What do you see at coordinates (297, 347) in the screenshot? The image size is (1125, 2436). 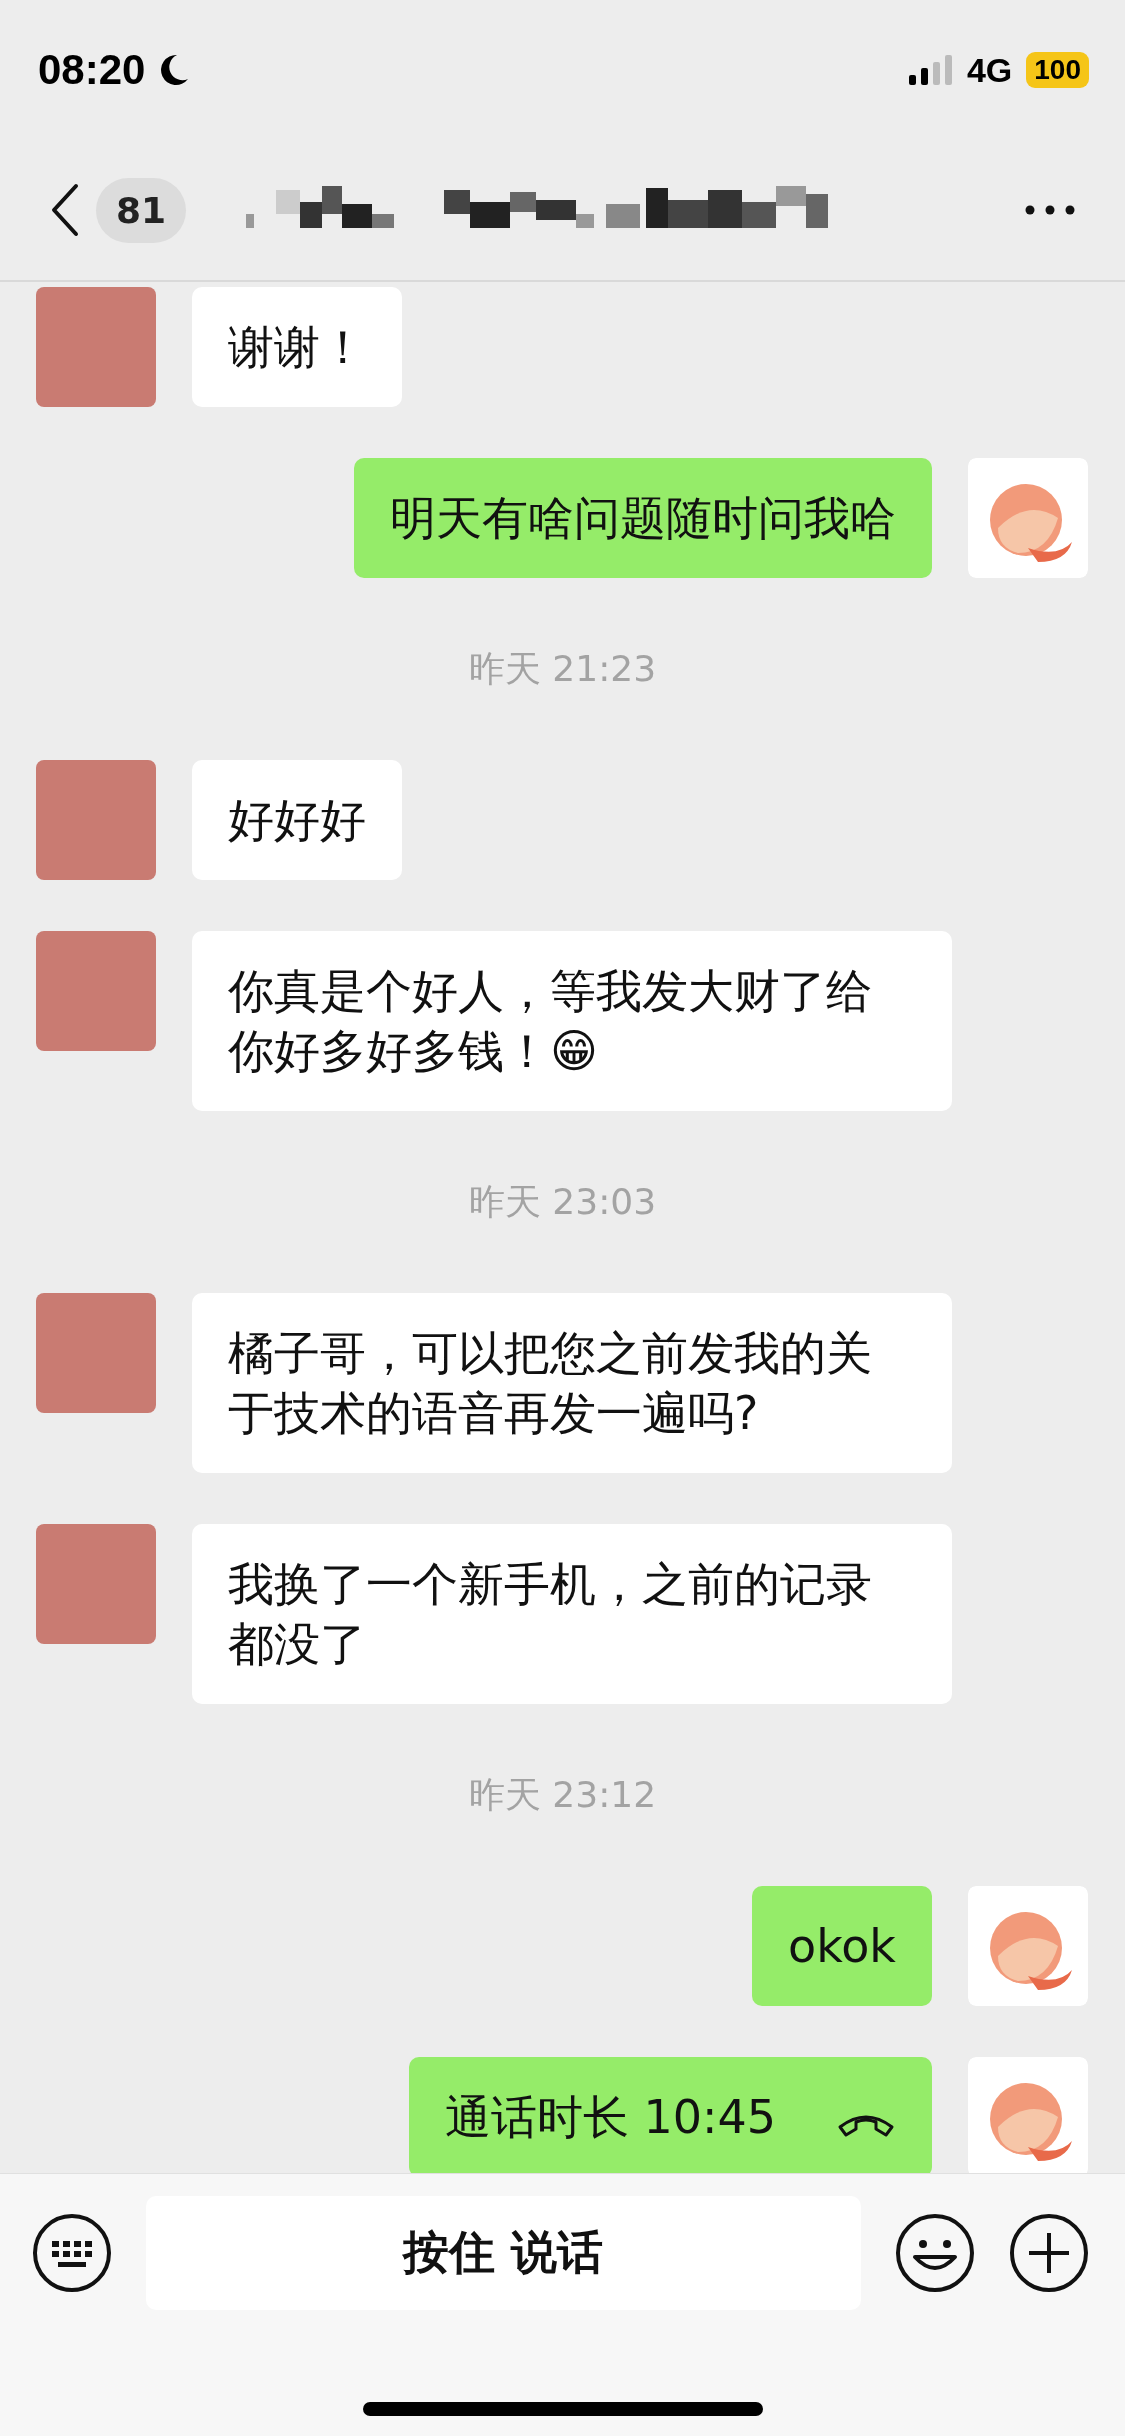 I see `message-text: 谢谢！` at bounding box center [297, 347].